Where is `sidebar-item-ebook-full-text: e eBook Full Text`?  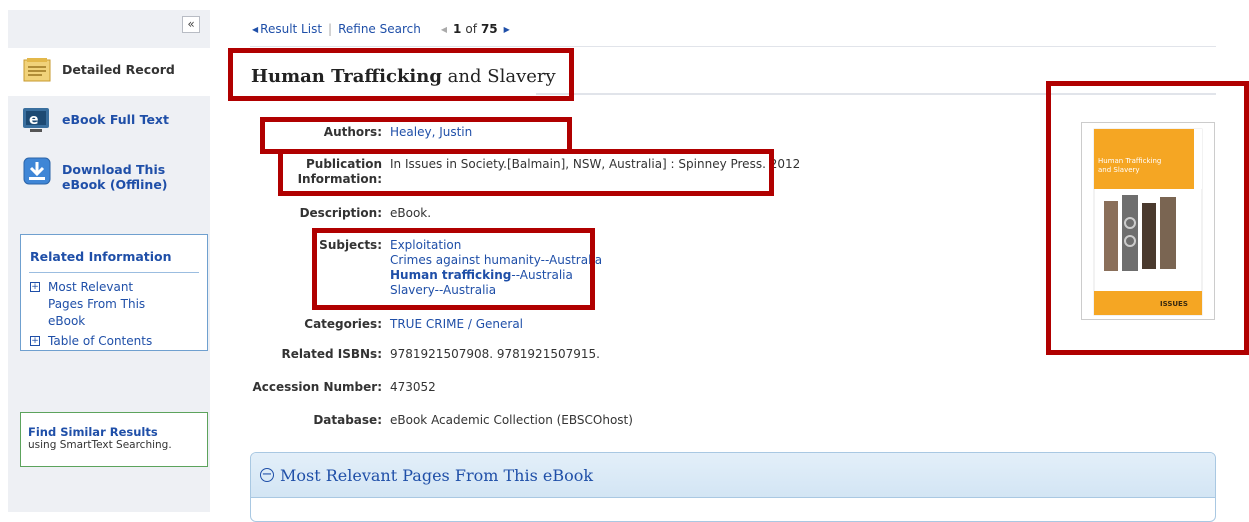 sidebar-item-ebook-full-text: e eBook Full Text is located at coordinates (109, 124).